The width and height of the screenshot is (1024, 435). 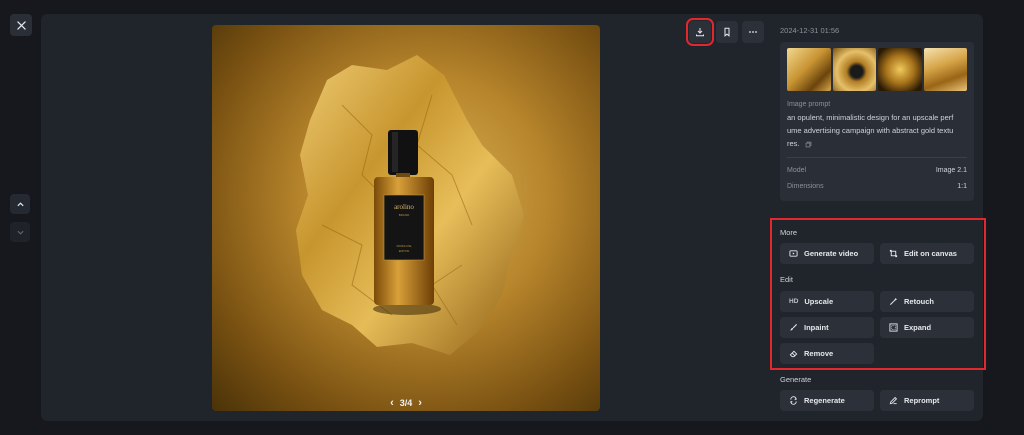 What do you see at coordinates (786, 279) in the screenshot?
I see `section-edit-title: Edit` at bounding box center [786, 279].